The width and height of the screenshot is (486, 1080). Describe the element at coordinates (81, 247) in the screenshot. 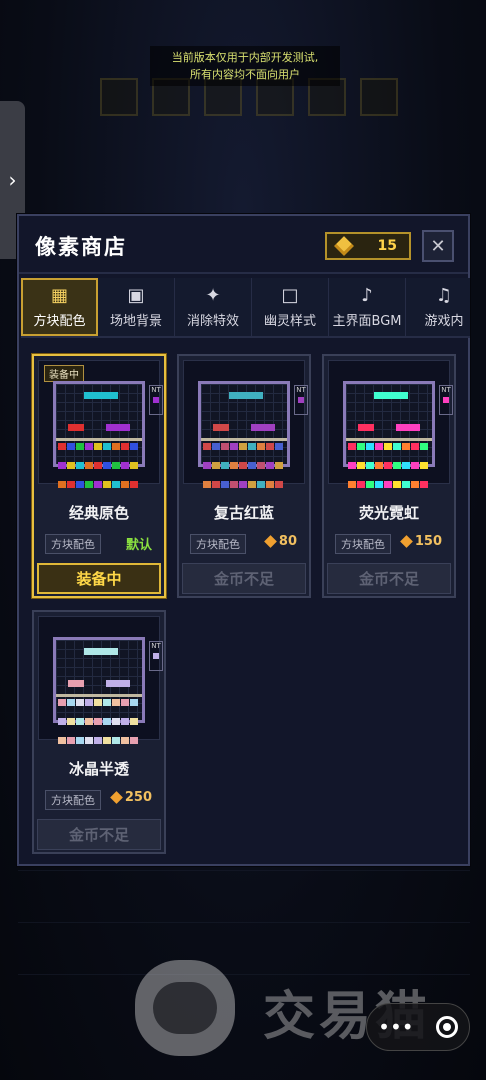

I see `shop-title: 像素商店` at that location.